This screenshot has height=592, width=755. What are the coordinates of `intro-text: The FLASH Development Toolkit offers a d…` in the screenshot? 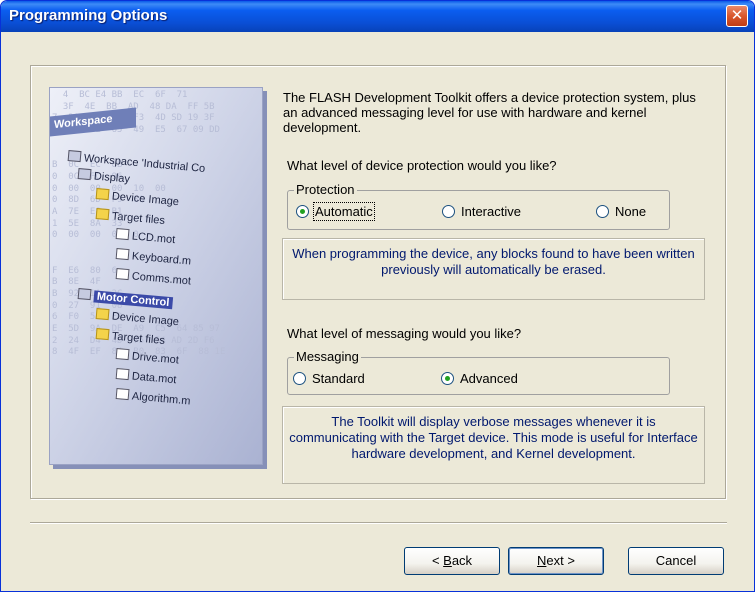 It's located at (489, 112).